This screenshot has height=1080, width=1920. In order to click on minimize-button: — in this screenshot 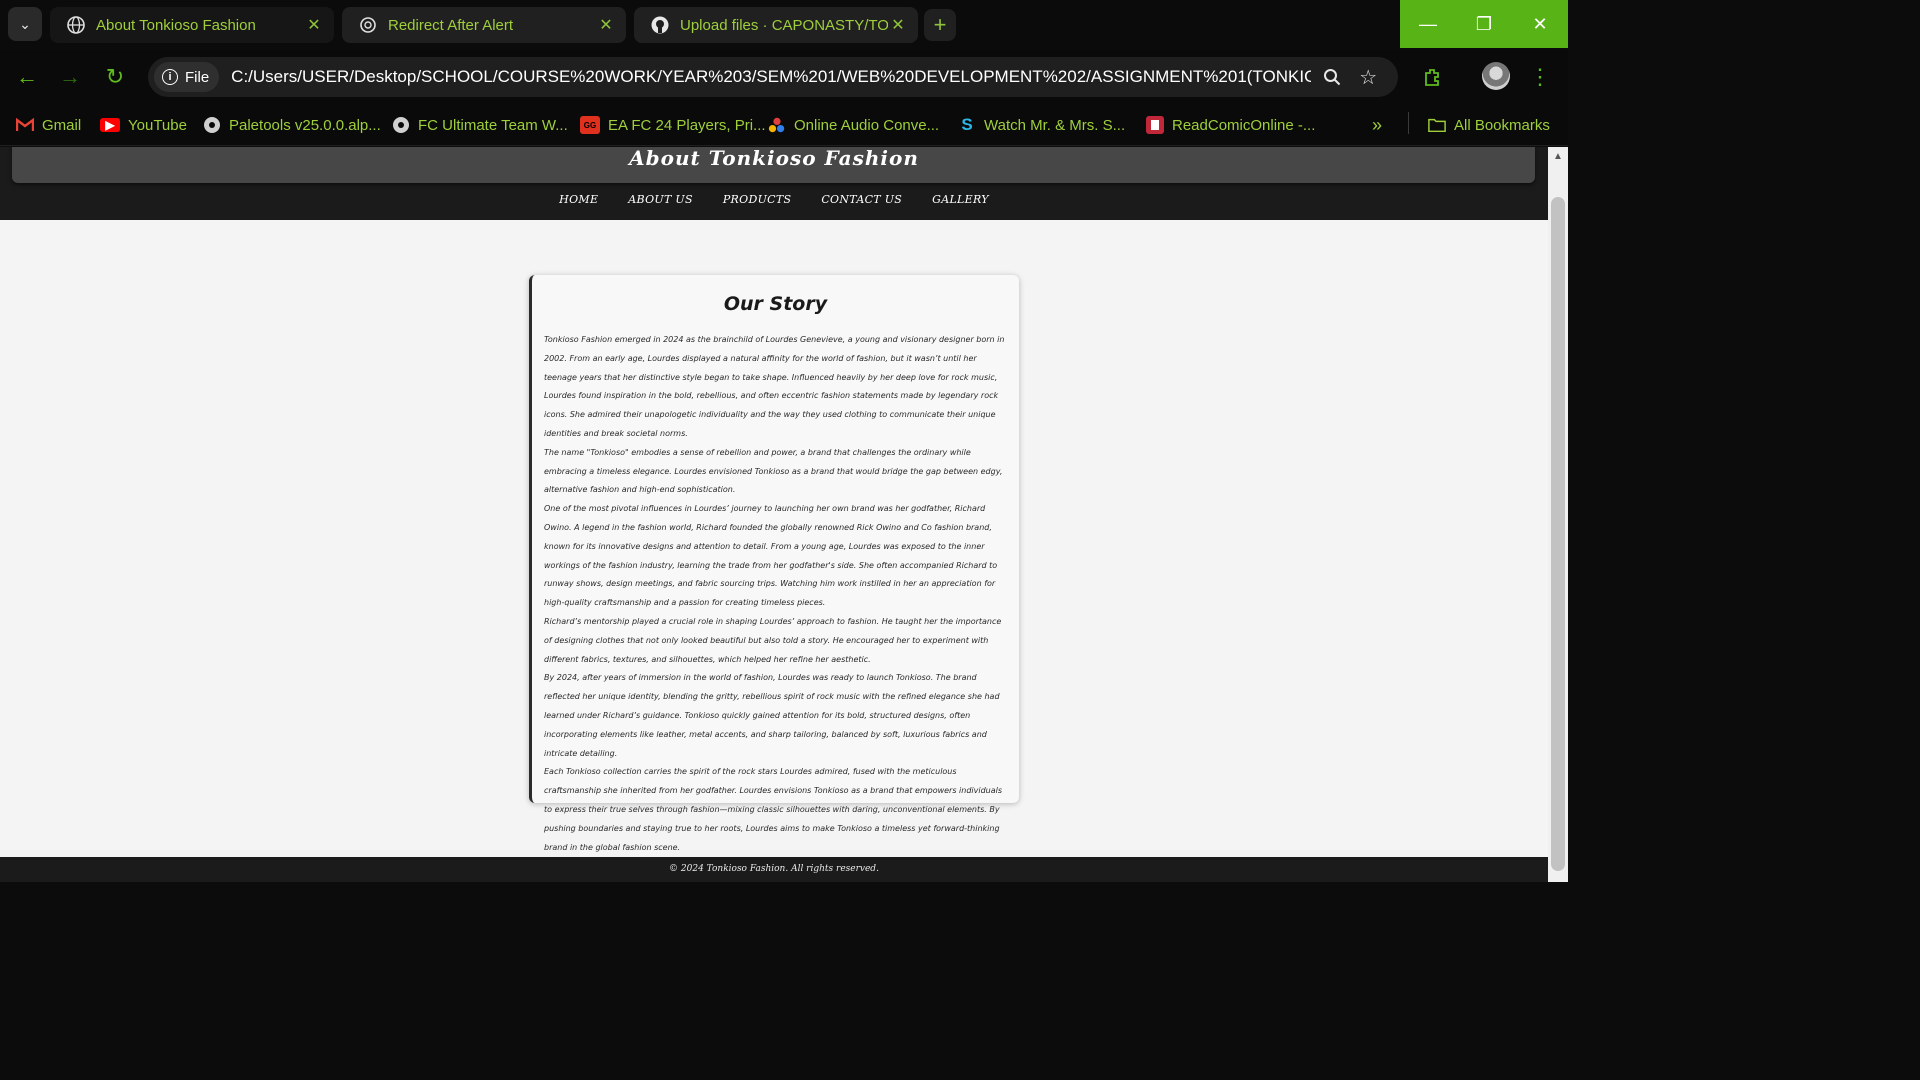, I will do `click(1428, 24)`.